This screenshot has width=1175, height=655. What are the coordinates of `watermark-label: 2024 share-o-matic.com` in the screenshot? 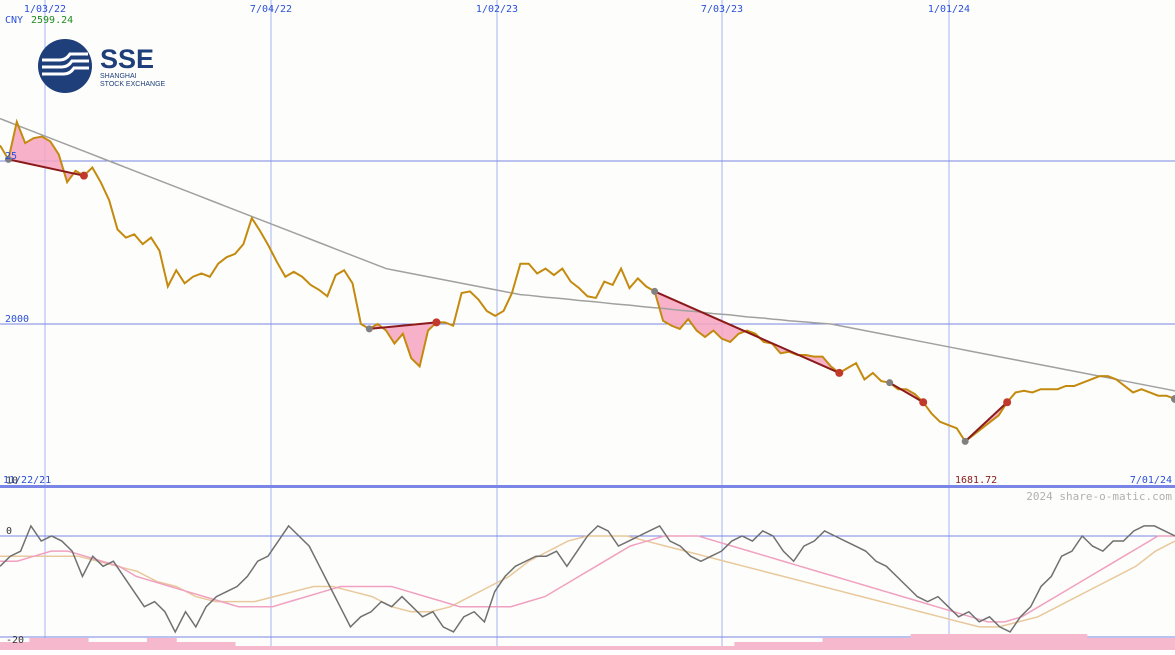 It's located at (1099, 496).